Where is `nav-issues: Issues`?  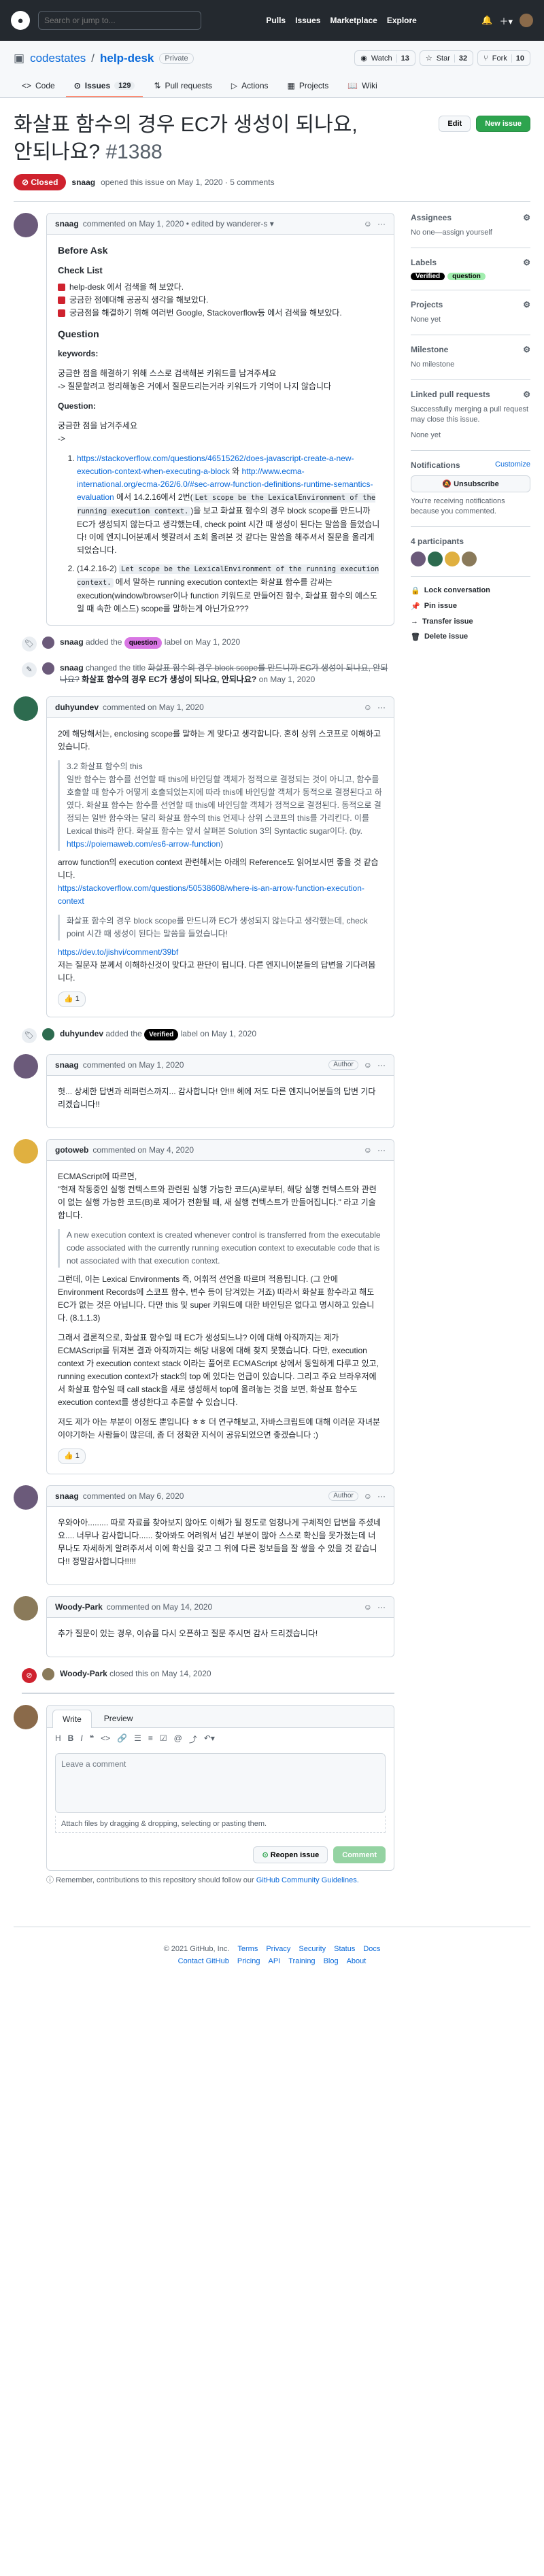 nav-issues: Issues is located at coordinates (308, 20).